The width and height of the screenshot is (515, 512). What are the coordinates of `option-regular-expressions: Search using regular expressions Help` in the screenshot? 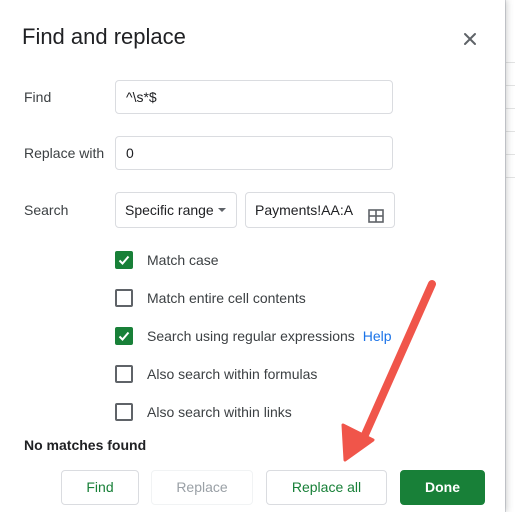 It's located at (253, 336).